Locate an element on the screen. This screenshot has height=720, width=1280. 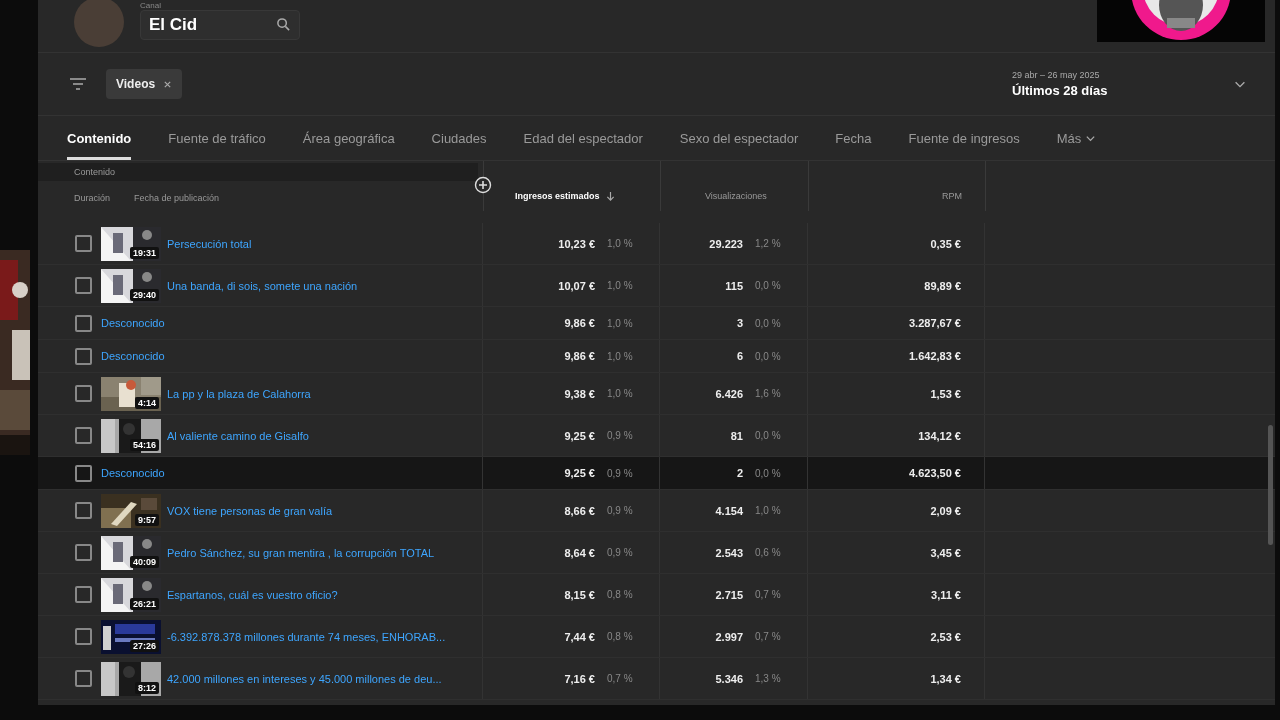
add-column-icon is located at coordinates (483, 185).